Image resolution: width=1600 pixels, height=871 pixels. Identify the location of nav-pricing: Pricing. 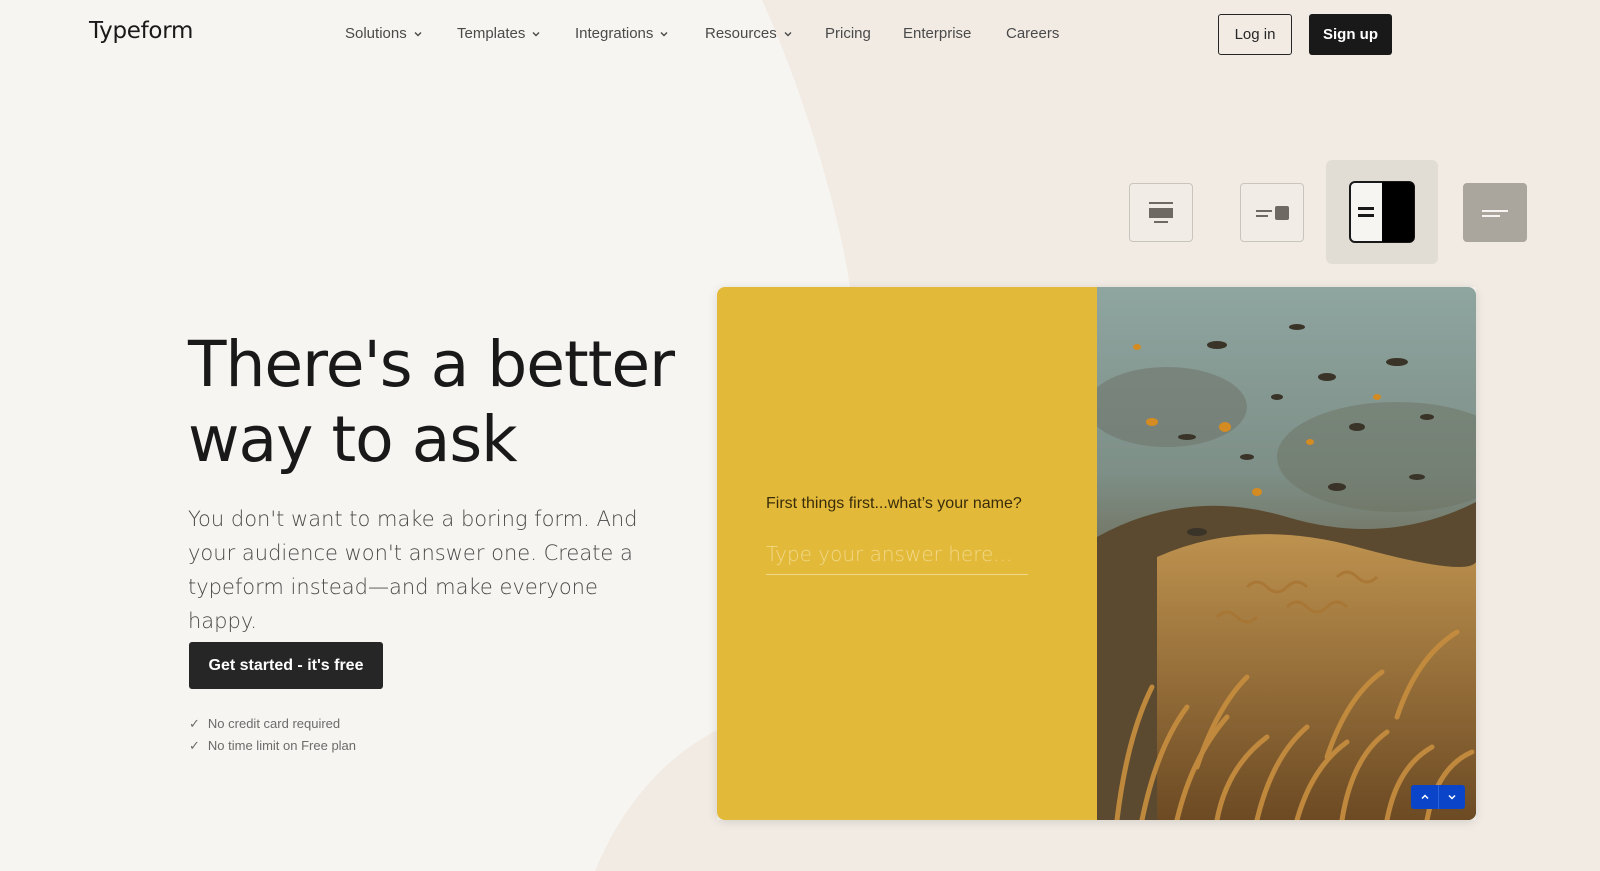
(848, 33).